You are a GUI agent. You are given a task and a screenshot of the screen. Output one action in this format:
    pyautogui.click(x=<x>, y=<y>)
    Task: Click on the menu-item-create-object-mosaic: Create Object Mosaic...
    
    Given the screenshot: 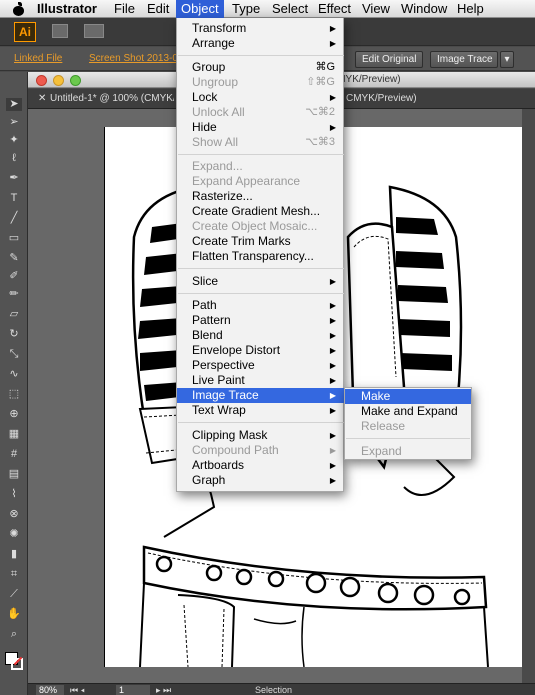 What is the action you would take?
    pyautogui.click(x=255, y=226)
    